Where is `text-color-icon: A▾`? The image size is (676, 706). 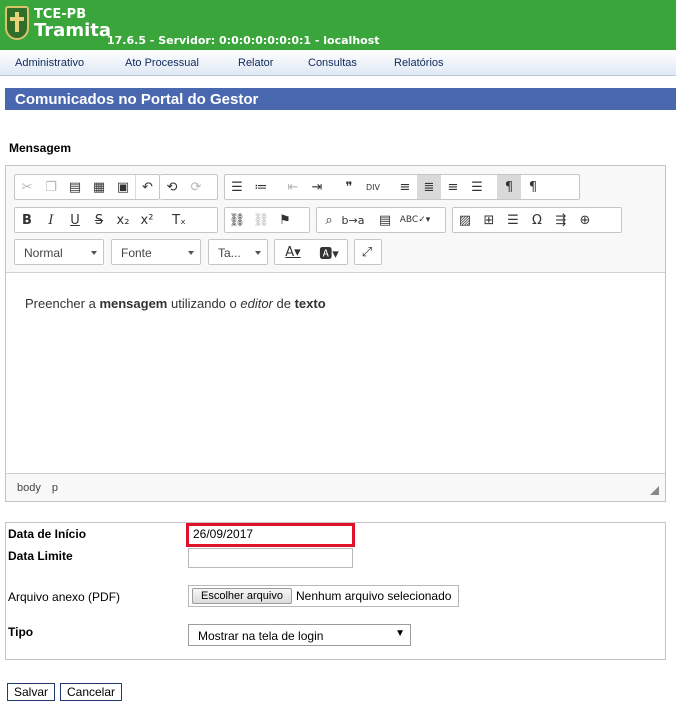
text-color-icon: A▾ is located at coordinates (293, 252).